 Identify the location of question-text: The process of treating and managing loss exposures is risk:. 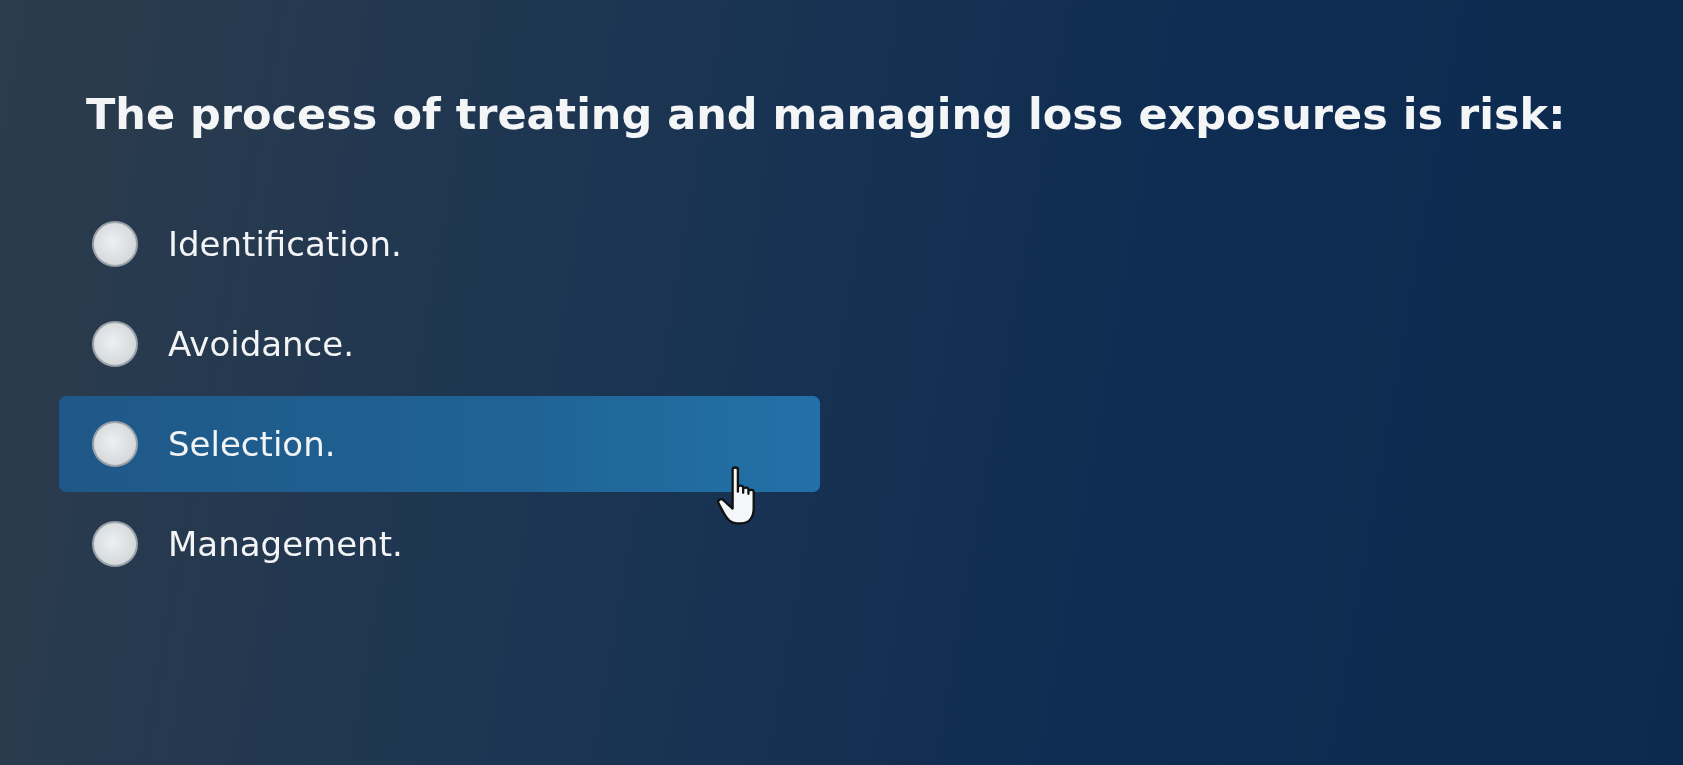
(826, 114).